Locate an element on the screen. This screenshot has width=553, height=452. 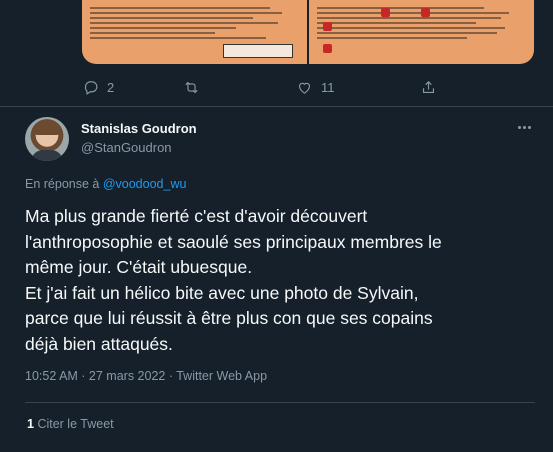
reply-action: 2 is located at coordinates (132, 87).